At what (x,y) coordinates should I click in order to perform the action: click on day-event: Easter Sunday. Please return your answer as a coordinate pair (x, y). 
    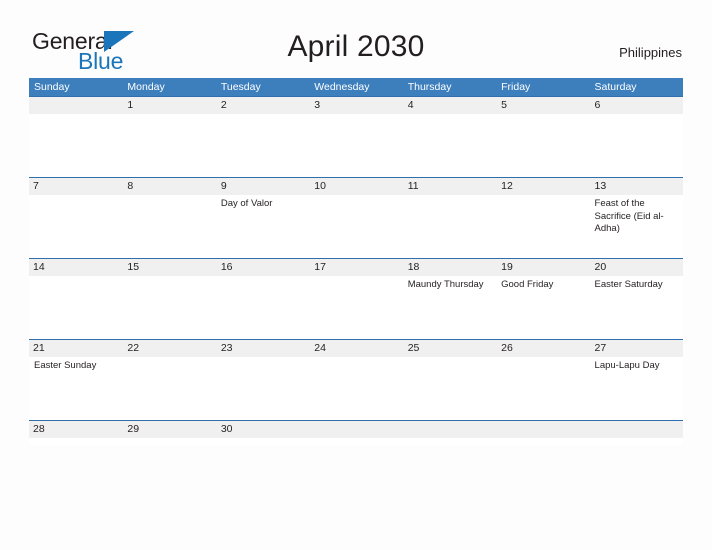
    Looking at the image, I should click on (65, 365).